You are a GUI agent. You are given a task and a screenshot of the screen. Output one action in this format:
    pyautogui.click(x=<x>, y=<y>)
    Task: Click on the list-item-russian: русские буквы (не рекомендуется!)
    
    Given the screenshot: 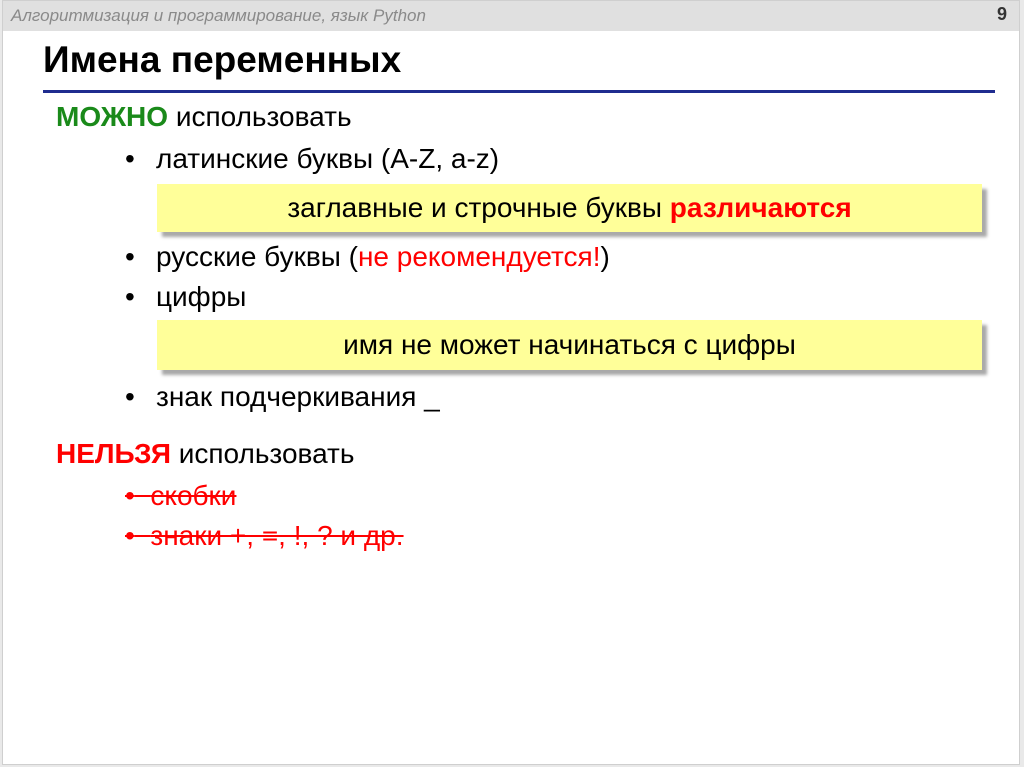 What is the action you would take?
    pyautogui.click(x=383, y=257)
    